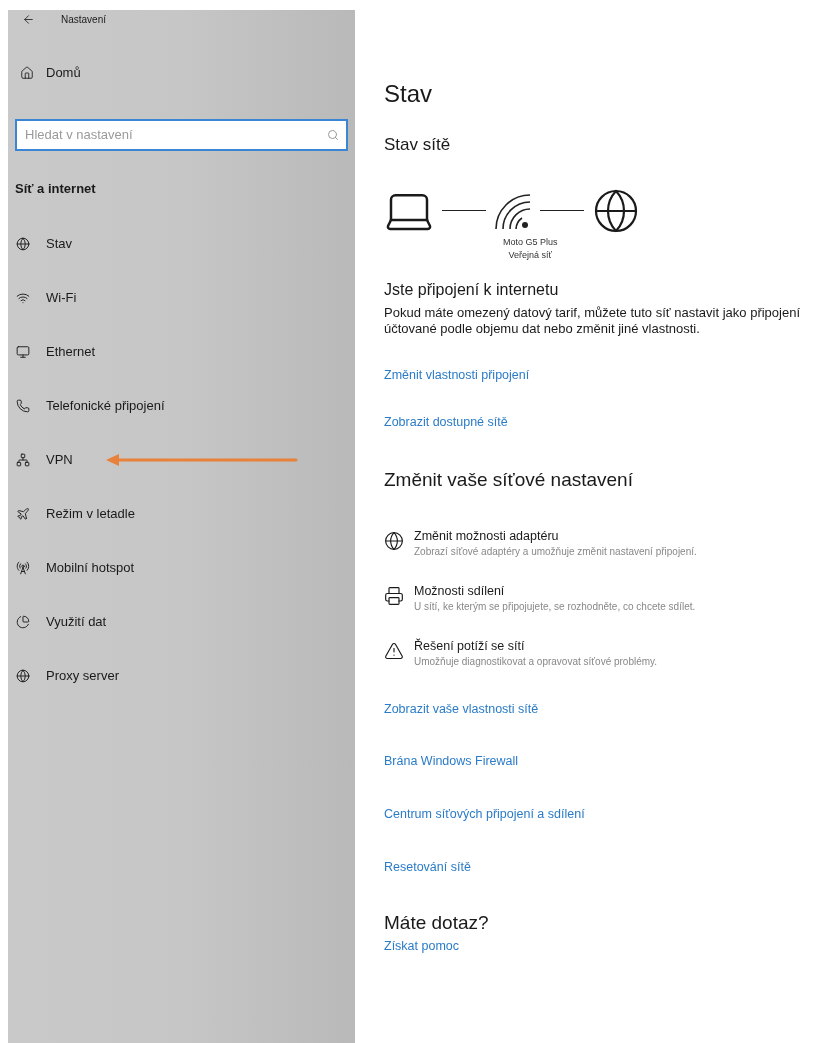 This screenshot has width=833, height=1043. What do you see at coordinates (436, 922) in the screenshot?
I see `section-heading: Máte dotaz?` at bounding box center [436, 922].